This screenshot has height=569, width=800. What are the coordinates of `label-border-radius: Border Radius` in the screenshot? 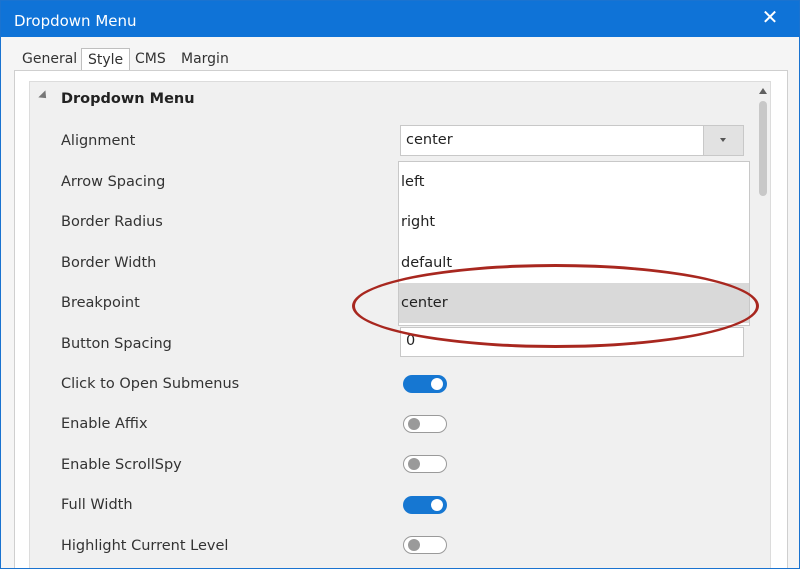 It's located at (112, 222).